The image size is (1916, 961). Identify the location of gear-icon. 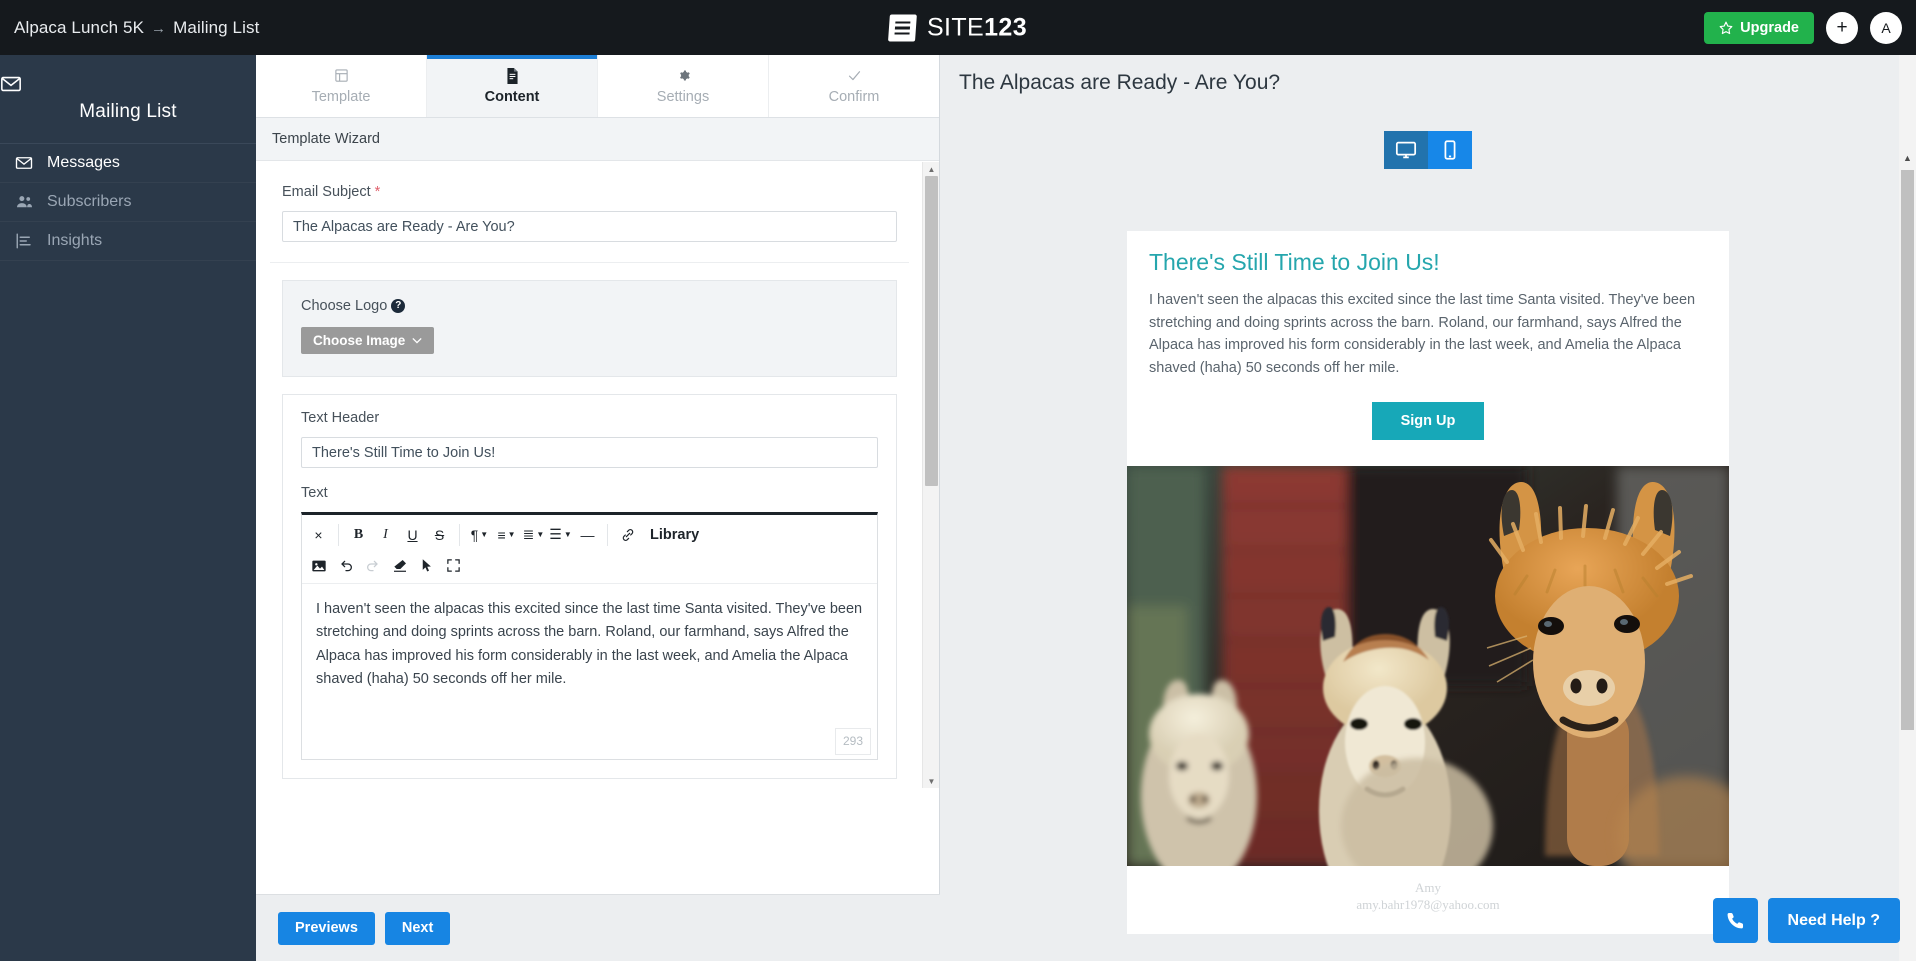
(683, 76).